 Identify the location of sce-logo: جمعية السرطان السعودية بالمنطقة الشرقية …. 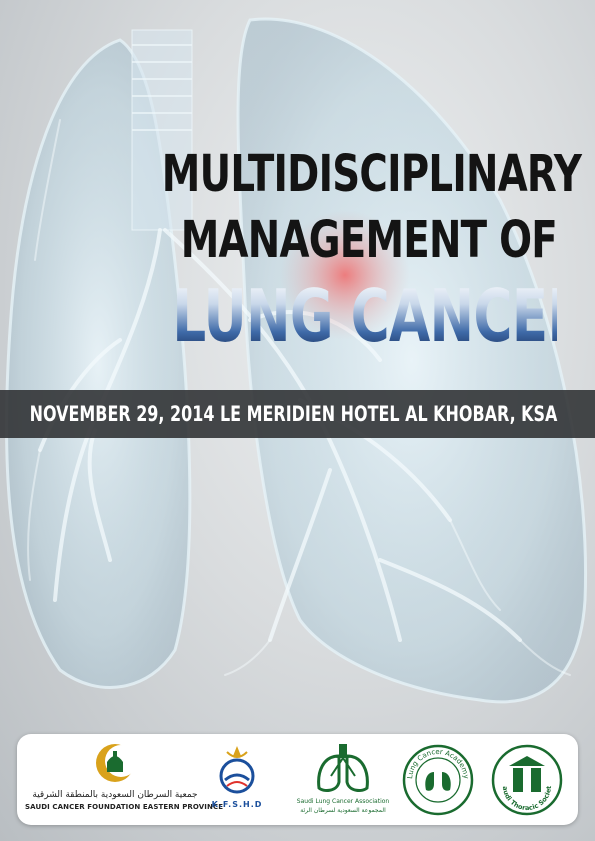
(124, 776).